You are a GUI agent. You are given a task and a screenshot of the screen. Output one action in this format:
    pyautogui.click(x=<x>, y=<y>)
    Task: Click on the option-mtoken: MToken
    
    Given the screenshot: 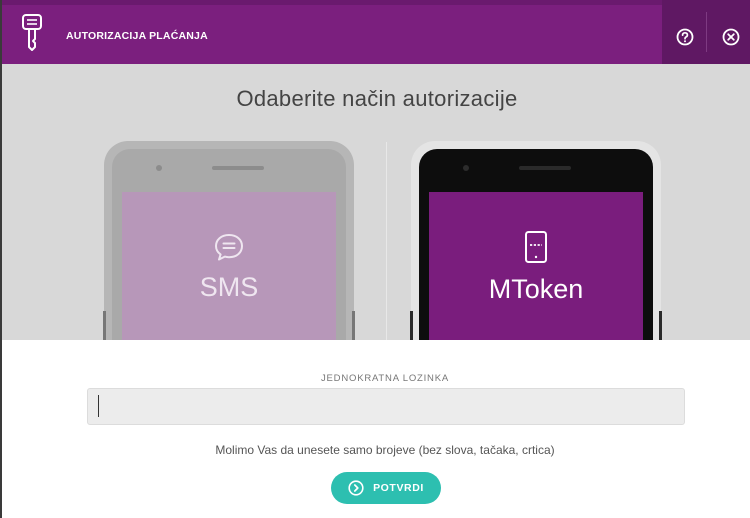 What is the action you would take?
    pyautogui.click(x=536, y=240)
    